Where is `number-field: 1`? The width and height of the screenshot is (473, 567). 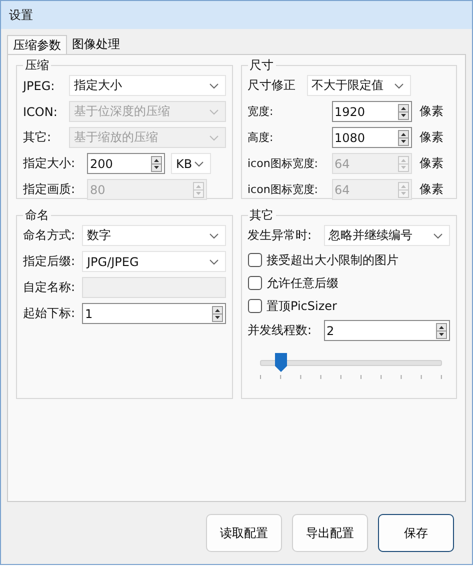
number-field: 1 is located at coordinates (154, 313).